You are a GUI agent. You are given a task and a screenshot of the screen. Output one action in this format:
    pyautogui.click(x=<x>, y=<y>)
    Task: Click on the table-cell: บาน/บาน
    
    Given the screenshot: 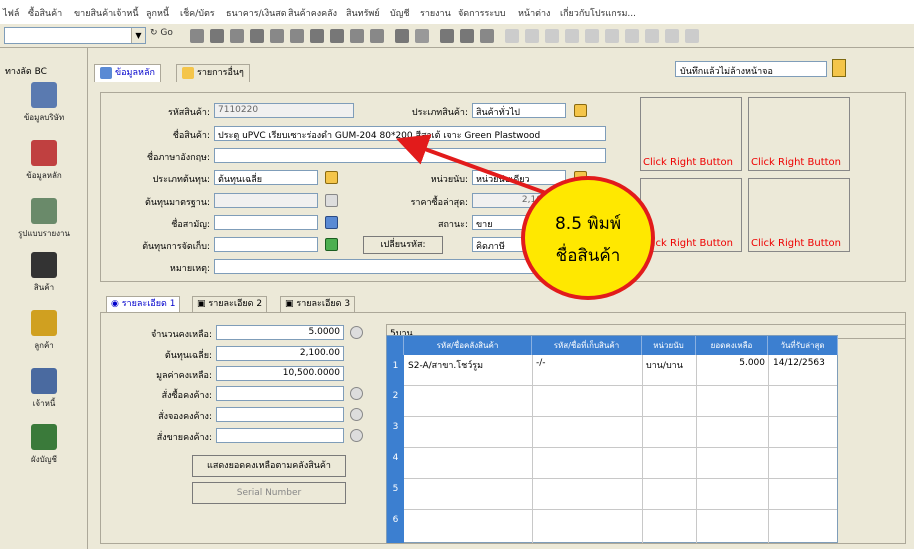 What is the action you would take?
    pyautogui.click(x=663, y=365)
    